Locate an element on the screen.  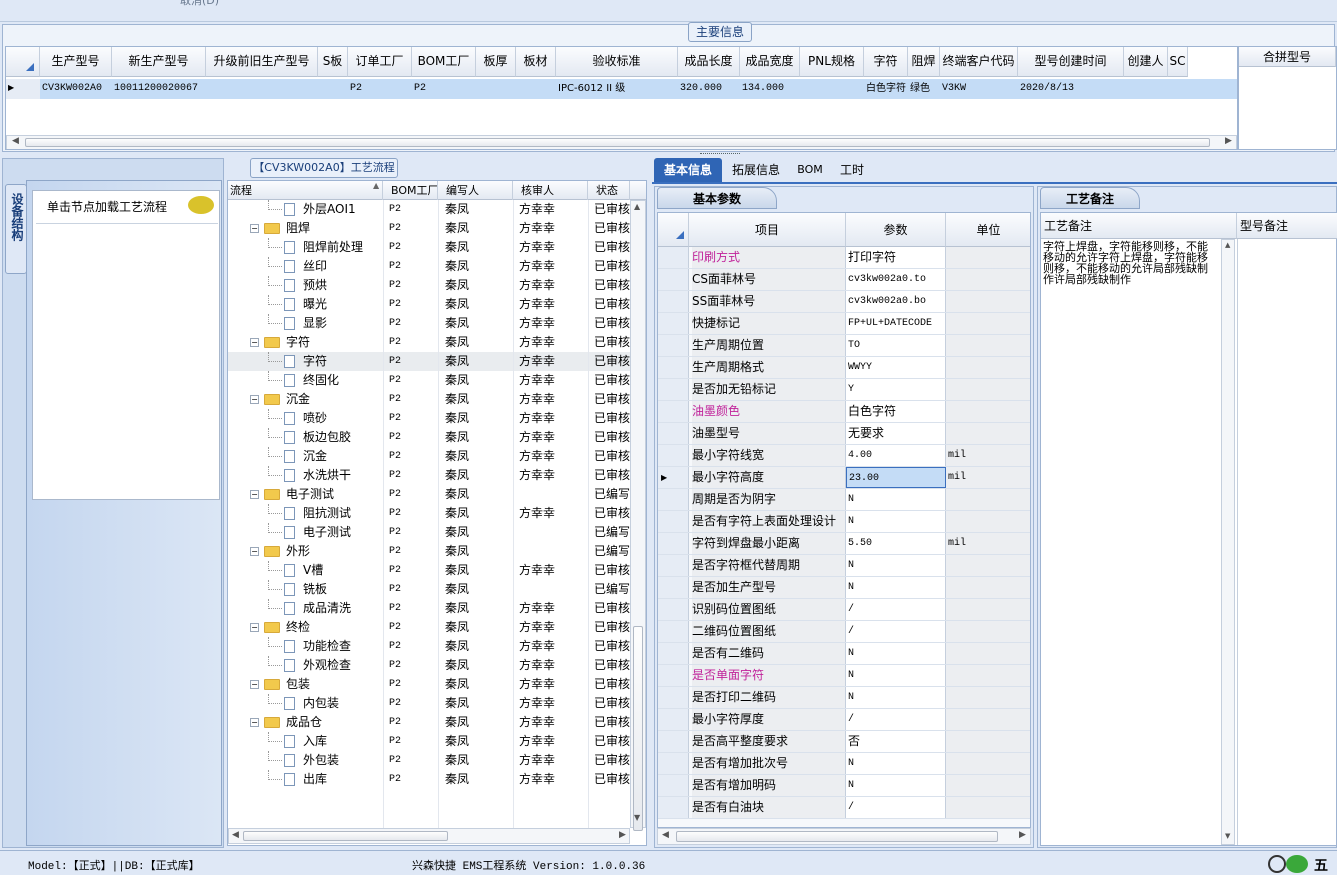
main-info-col-header: PNL规格 is located at coordinates (832, 62).